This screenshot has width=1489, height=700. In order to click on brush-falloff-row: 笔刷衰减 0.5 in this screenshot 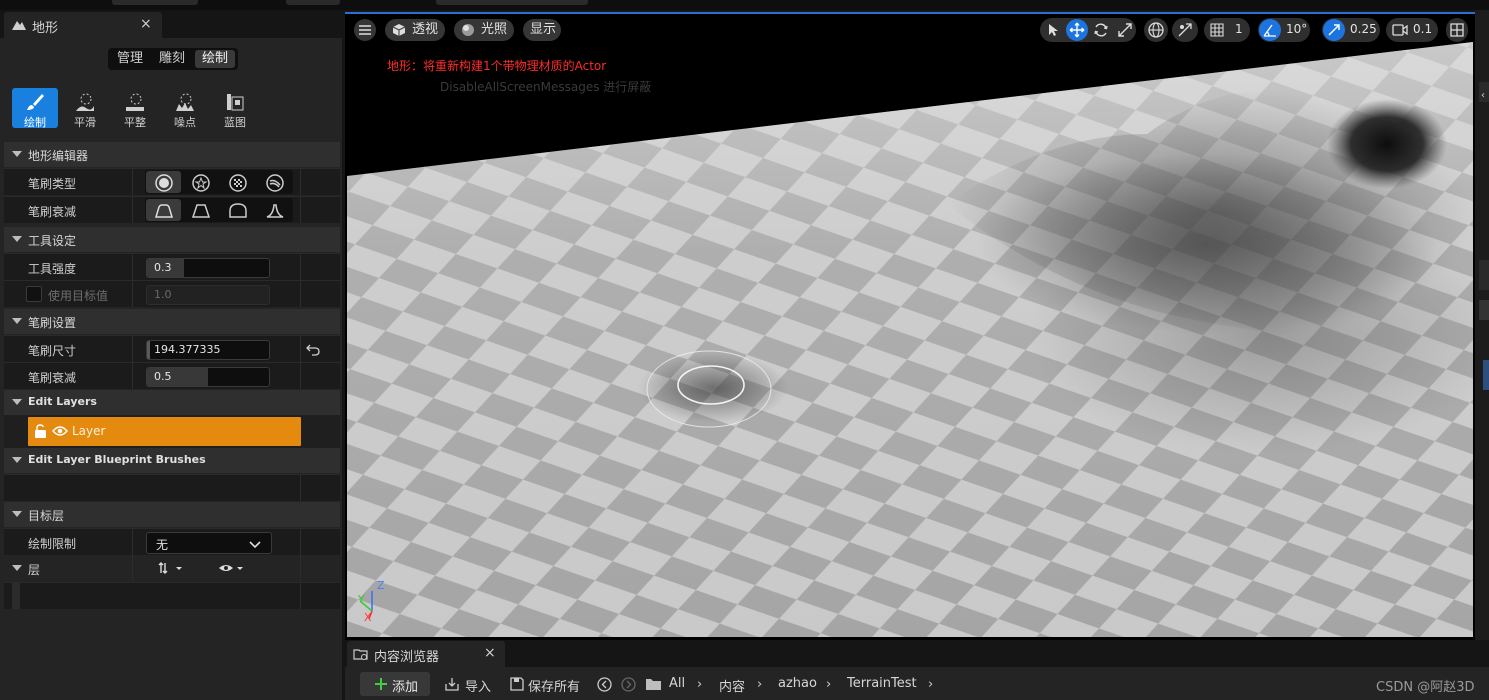, I will do `click(172, 375)`.